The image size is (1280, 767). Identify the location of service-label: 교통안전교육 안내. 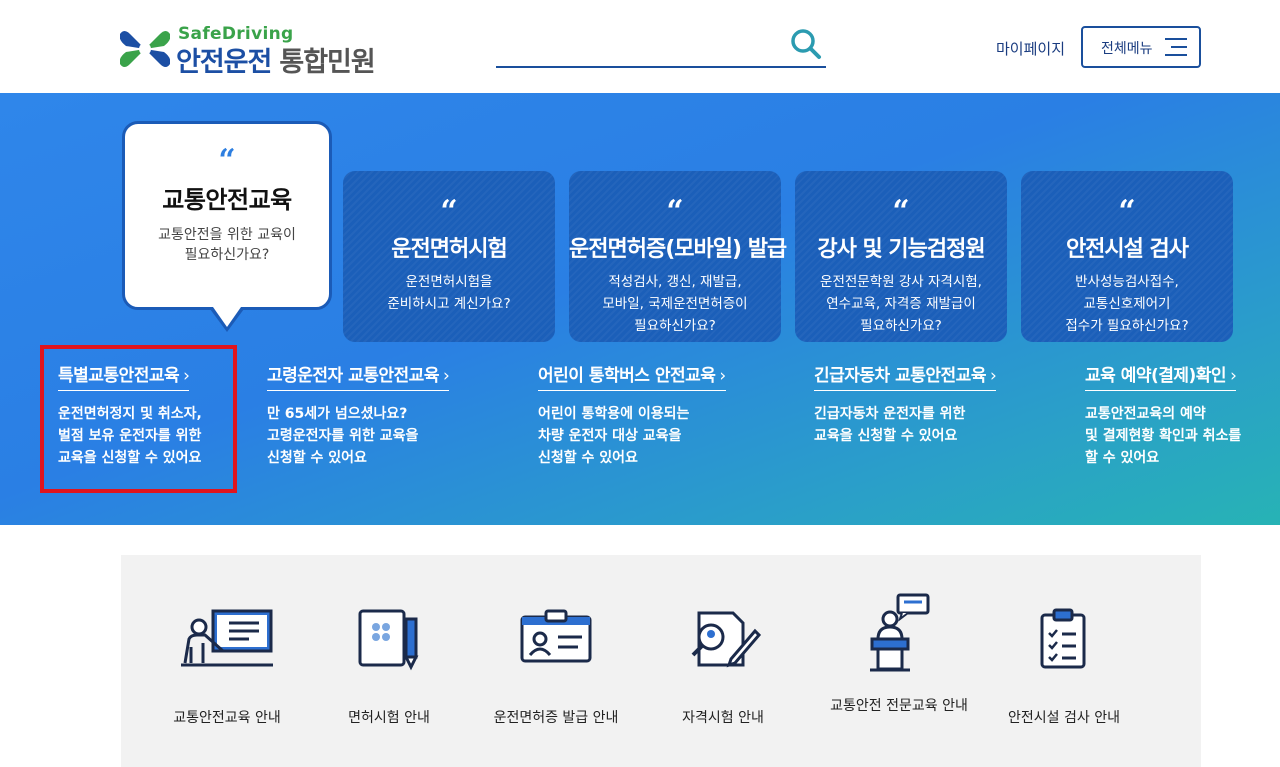
(227, 718).